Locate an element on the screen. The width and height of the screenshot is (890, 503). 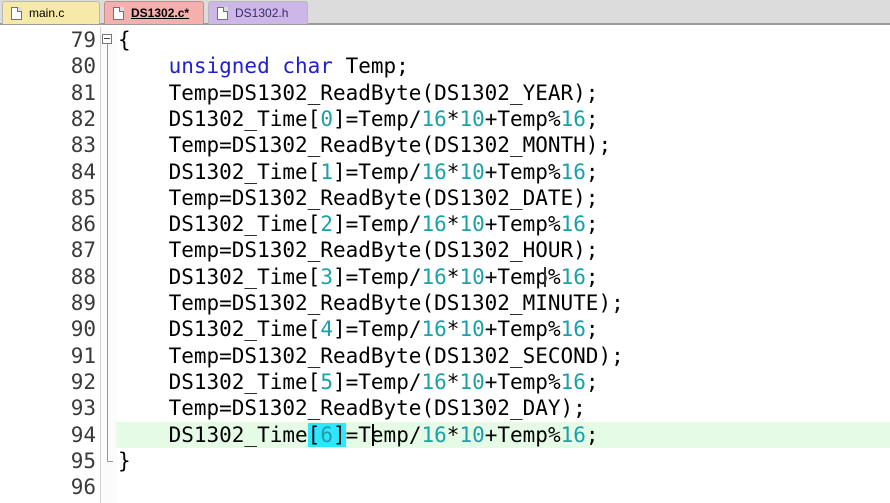
code-line: 87 Temp=DS1302_ReadByte(DS1302_HOUR); is located at coordinates (445, 250).